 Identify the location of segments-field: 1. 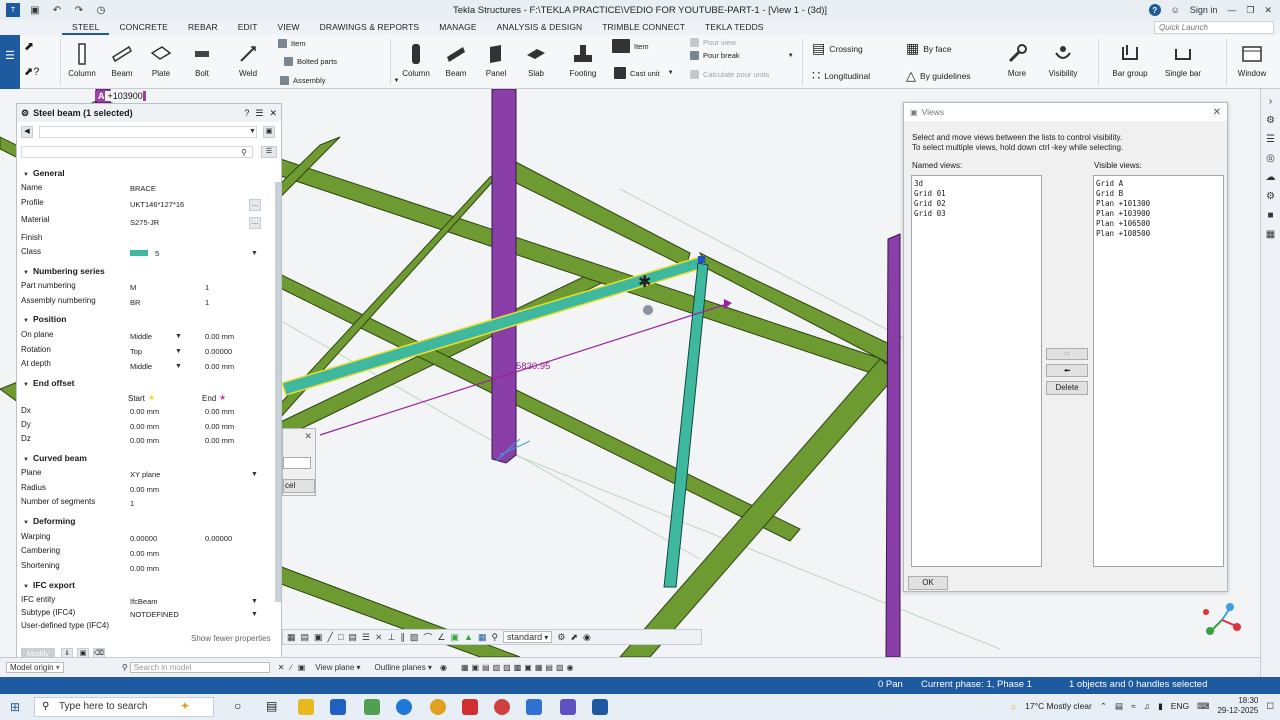
(132, 503).